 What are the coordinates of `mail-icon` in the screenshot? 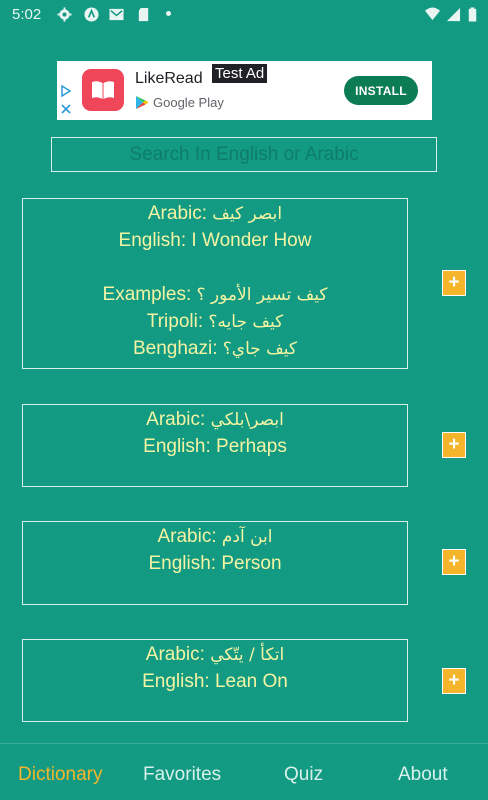 It's located at (116, 14).